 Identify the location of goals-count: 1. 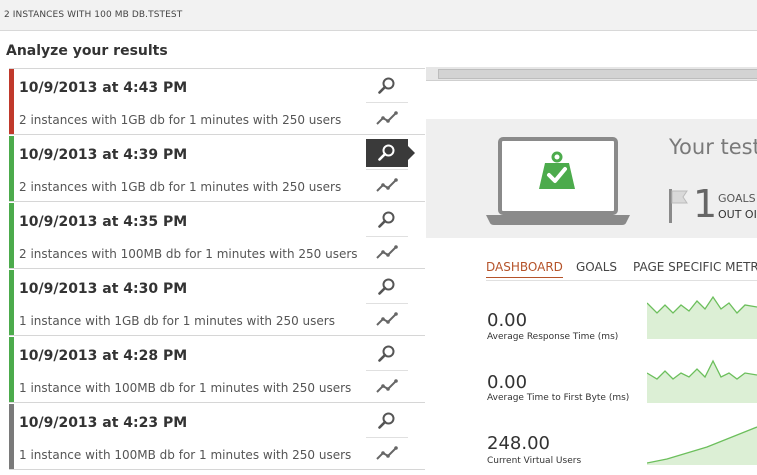
(705, 204).